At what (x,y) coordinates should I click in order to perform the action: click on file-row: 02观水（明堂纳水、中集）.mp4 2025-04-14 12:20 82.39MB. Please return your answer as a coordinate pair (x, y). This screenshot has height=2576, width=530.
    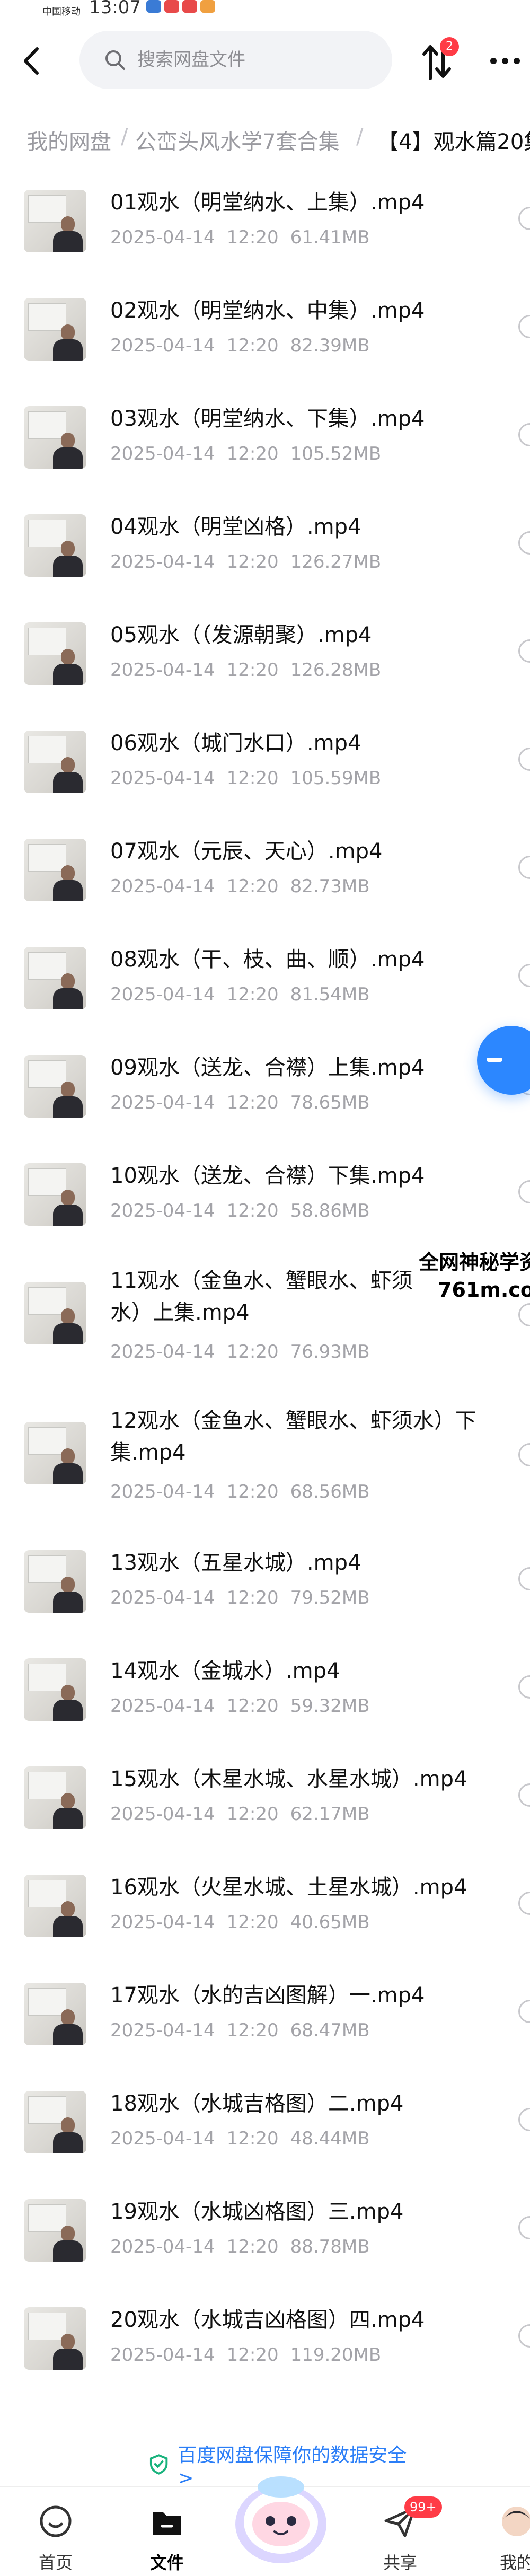
    Looking at the image, I should click on (265, 330).